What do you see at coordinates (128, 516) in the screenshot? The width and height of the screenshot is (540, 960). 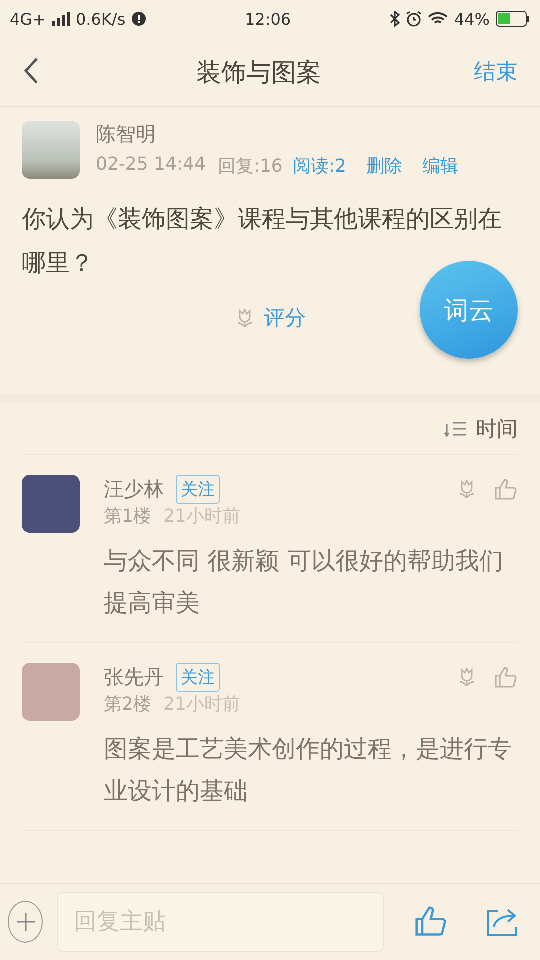 I see `floor-number: 第1楼` at bounding box center [128, 516].